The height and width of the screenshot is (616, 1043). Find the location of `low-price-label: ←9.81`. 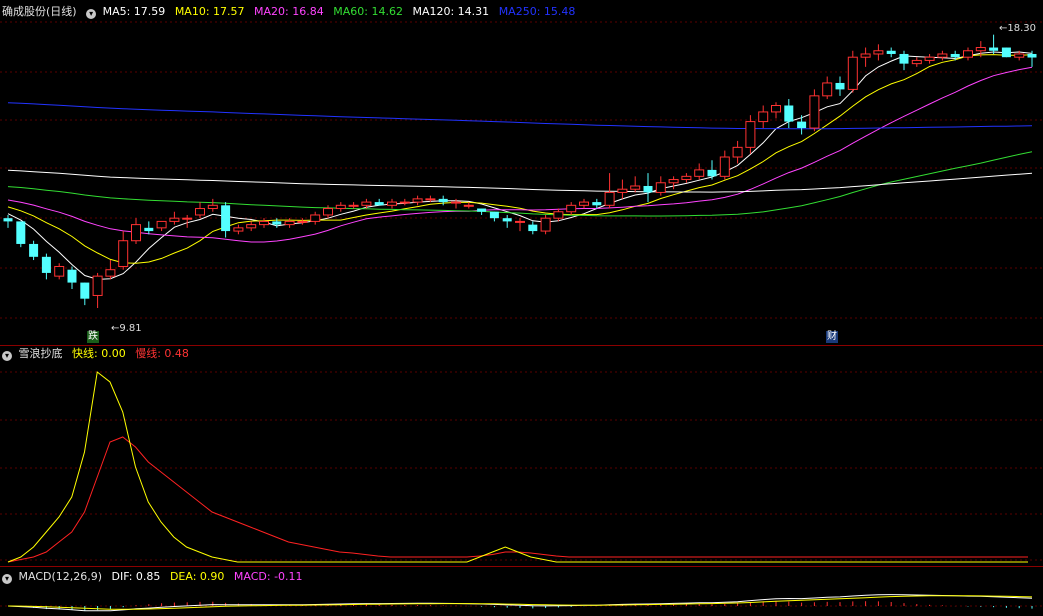

low-price-label: ←9.81 is located at coordinates (126, 328).